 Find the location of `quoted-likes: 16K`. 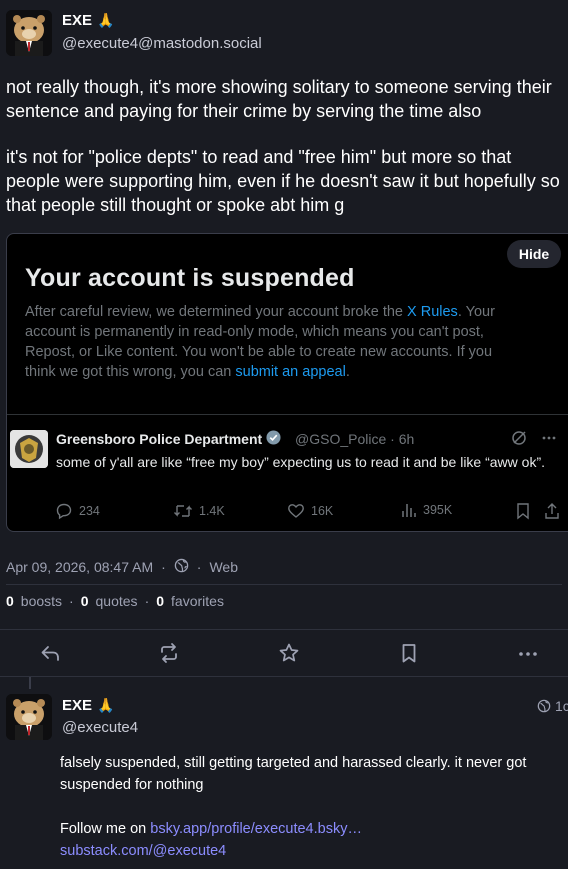

quoted-likes: 16K is located at coordinates (310, 511).